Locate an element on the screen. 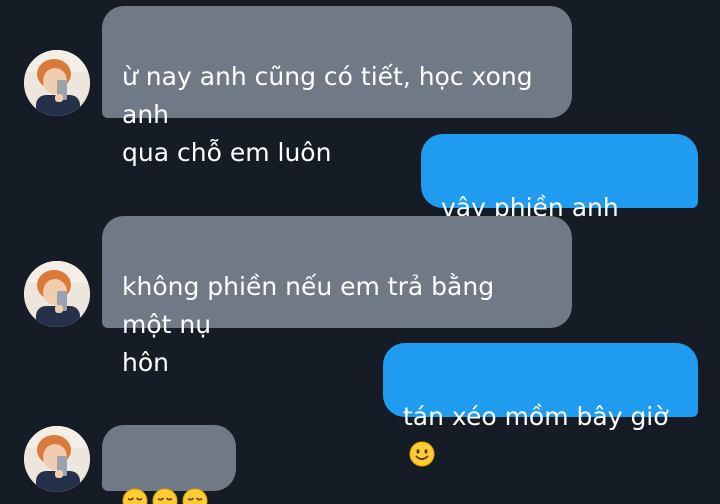  message-bubble-incoming is located at coordinates (169, 464).